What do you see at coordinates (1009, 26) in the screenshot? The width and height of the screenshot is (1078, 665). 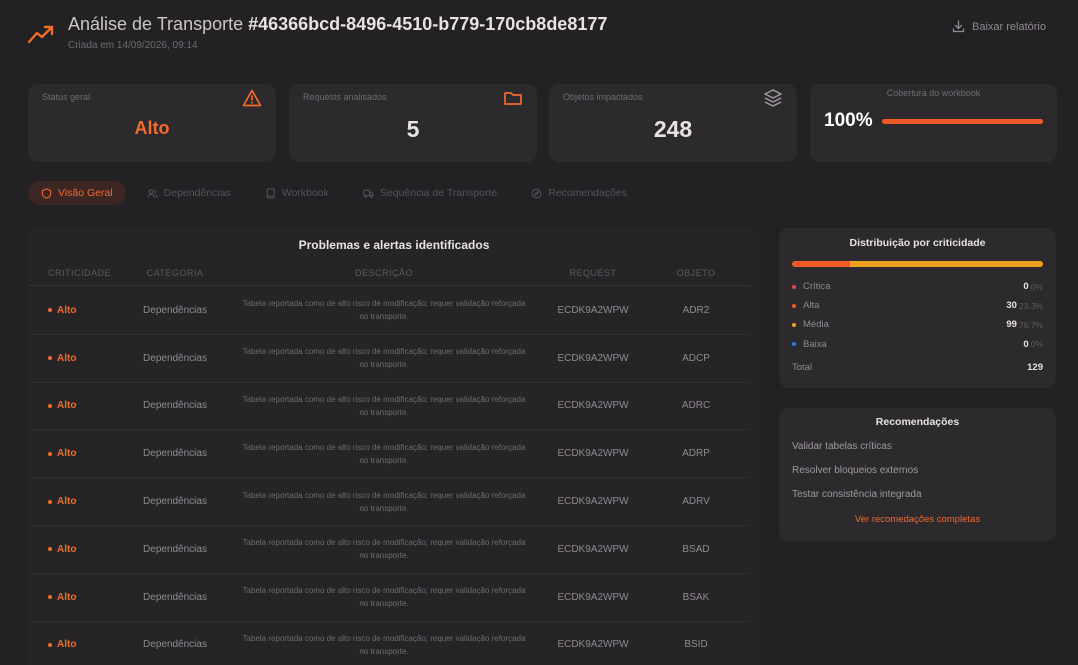 I see `download-label: Baixar relatório` at bounding box center [1009, 26].